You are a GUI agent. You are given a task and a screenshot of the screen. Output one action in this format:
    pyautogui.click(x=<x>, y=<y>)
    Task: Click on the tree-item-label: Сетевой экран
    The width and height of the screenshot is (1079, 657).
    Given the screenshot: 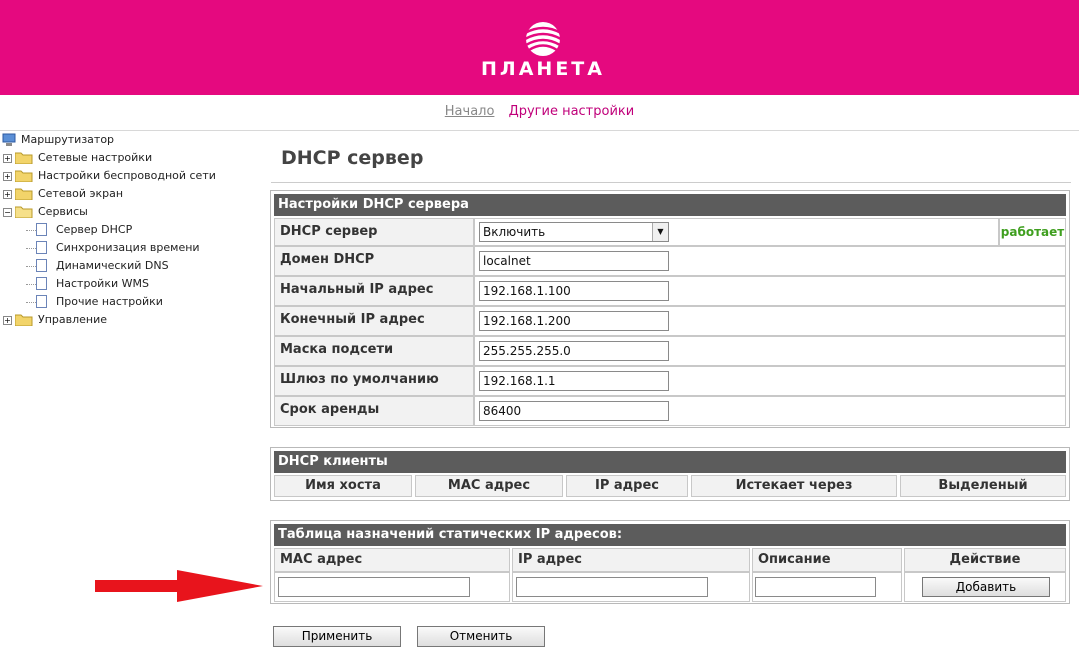 What is the action you would take?
    pyautogui.click(x=81, y=193)
    